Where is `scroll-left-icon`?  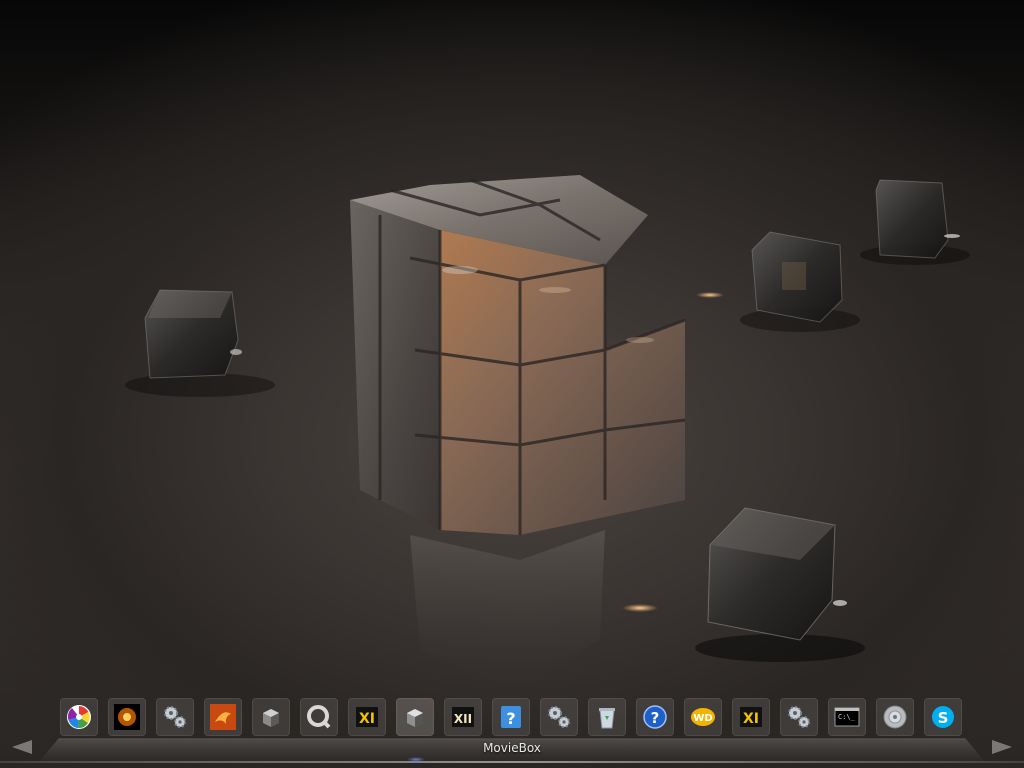
scroll-left-icon is located at coordinates (22, 747).